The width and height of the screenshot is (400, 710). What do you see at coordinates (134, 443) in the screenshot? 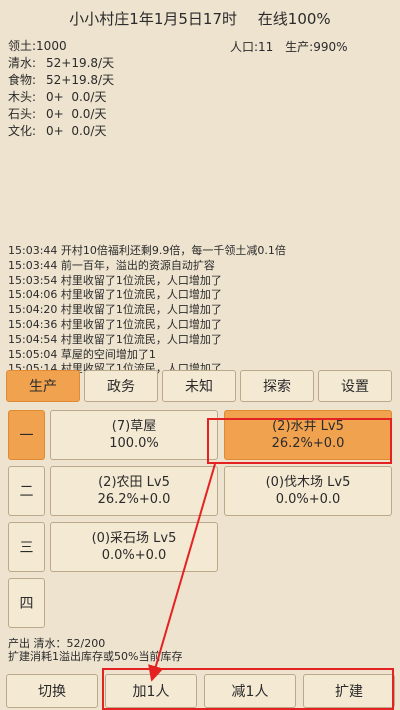
I see `building-value: 100.0%` at bounding box center [134, 443].